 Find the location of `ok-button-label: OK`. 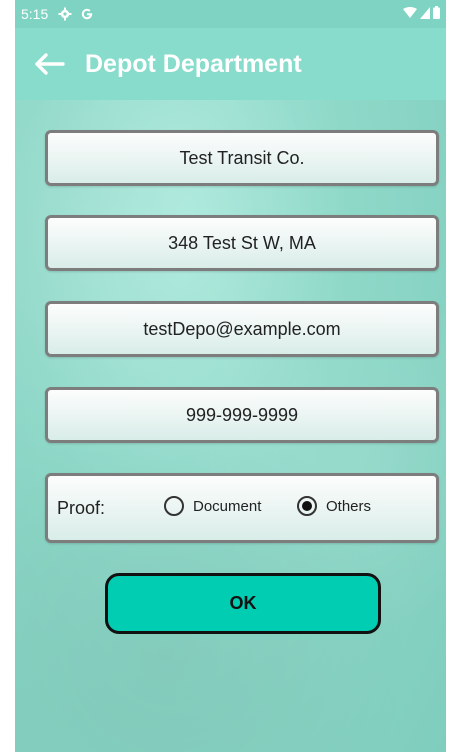

ok-button-label: OK is located at coordinates (243, 603).